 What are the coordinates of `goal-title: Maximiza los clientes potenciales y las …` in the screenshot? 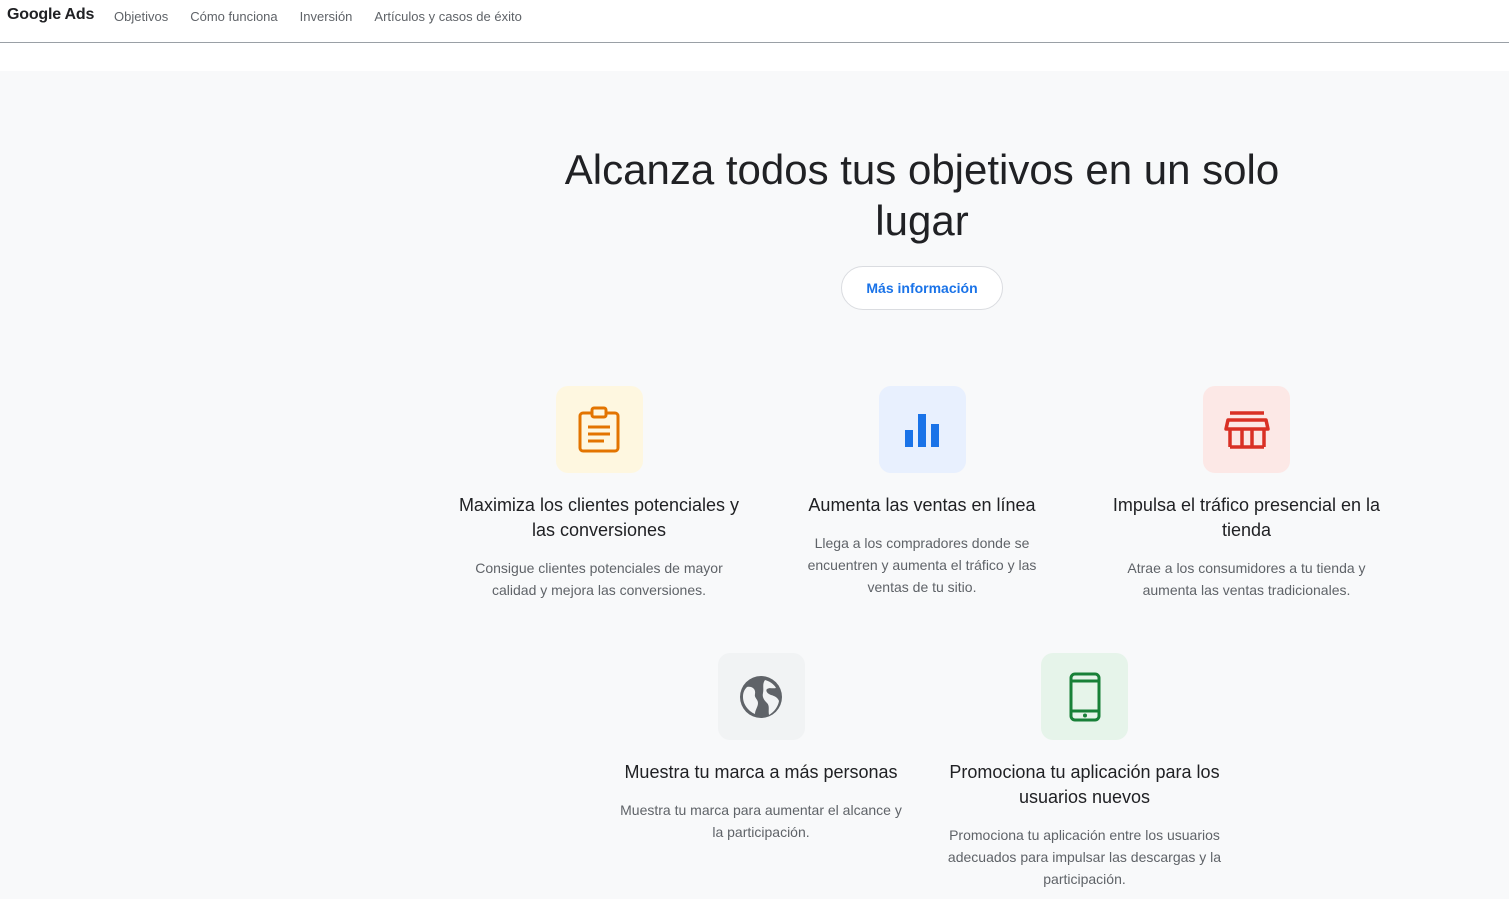 It's located at (599, 517).